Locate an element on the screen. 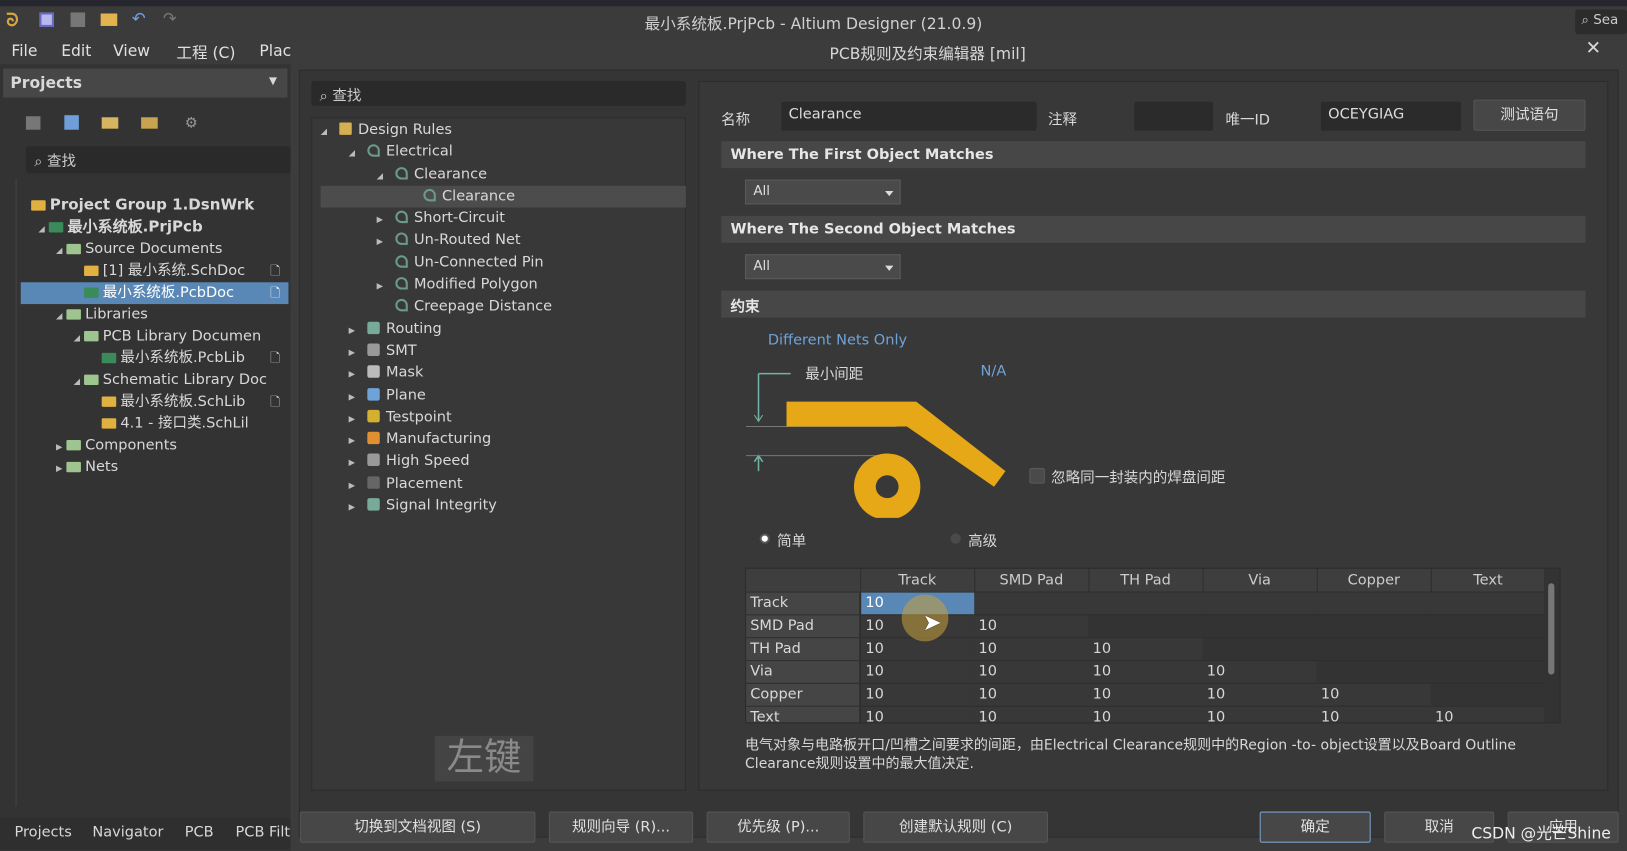 The image size is (1627, 851). test-query-button: 测试语句 is located at coordinates (1529, 115).